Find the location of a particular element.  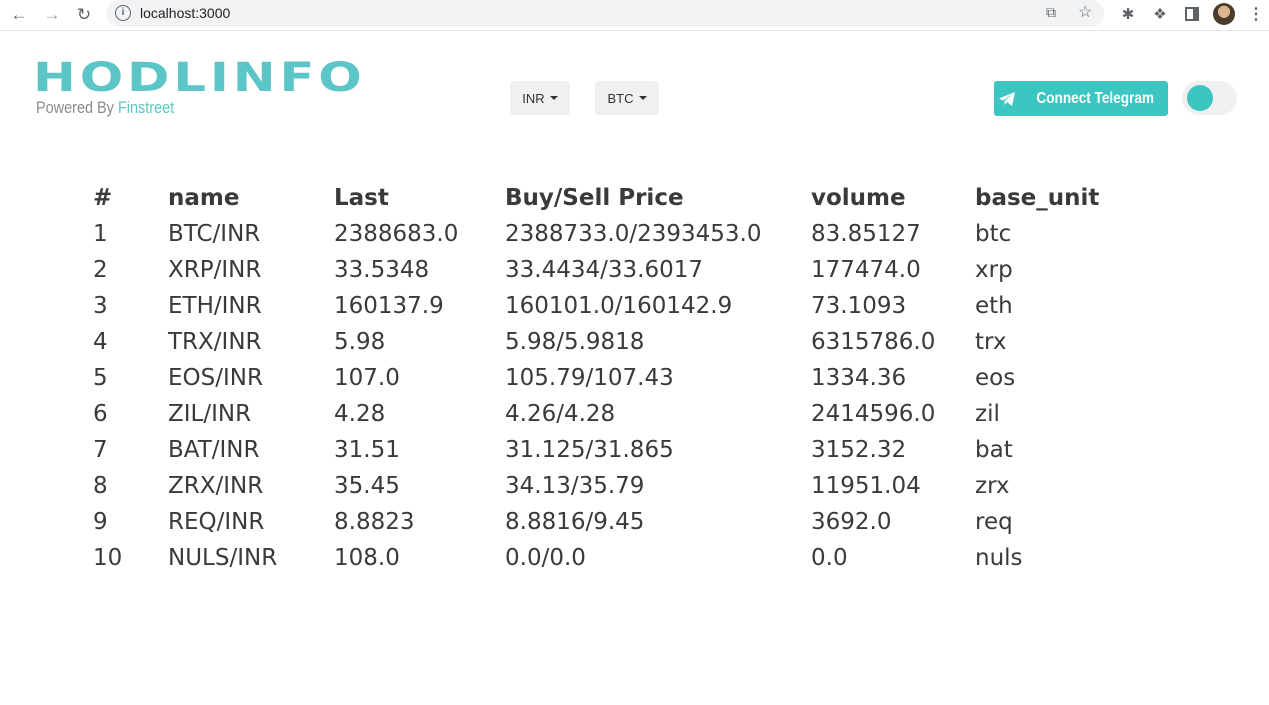

table-cell: 4 is located at coordinates (100, 342).